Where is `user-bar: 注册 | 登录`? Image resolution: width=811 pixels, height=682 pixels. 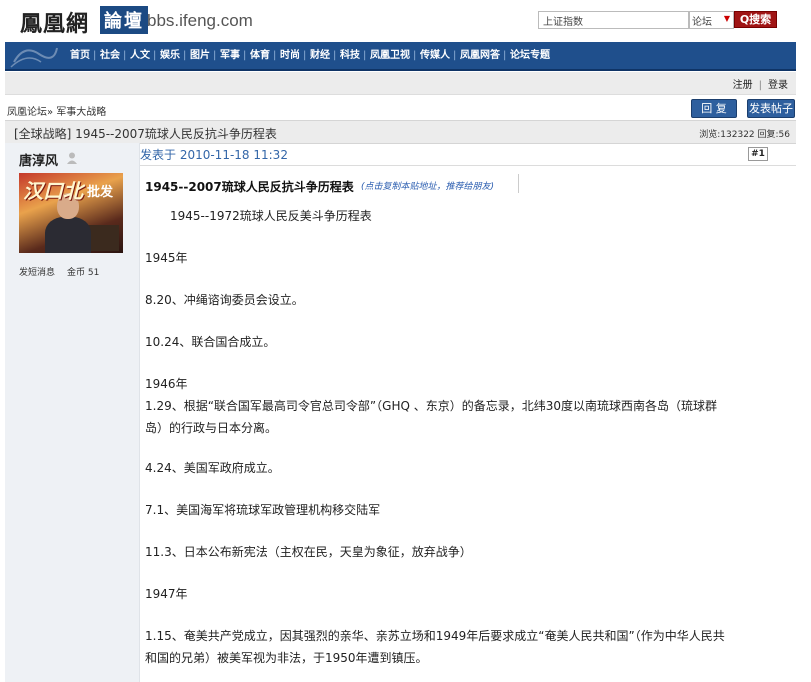 user-bar: 注册 | 登录 is located at coordinates (400, 83).